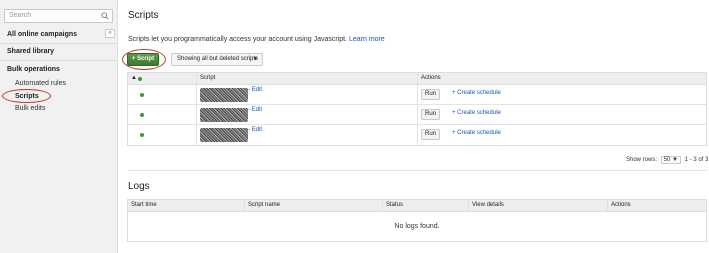  I want to click on show-rows-label: Show rows:, so click(642, 160).